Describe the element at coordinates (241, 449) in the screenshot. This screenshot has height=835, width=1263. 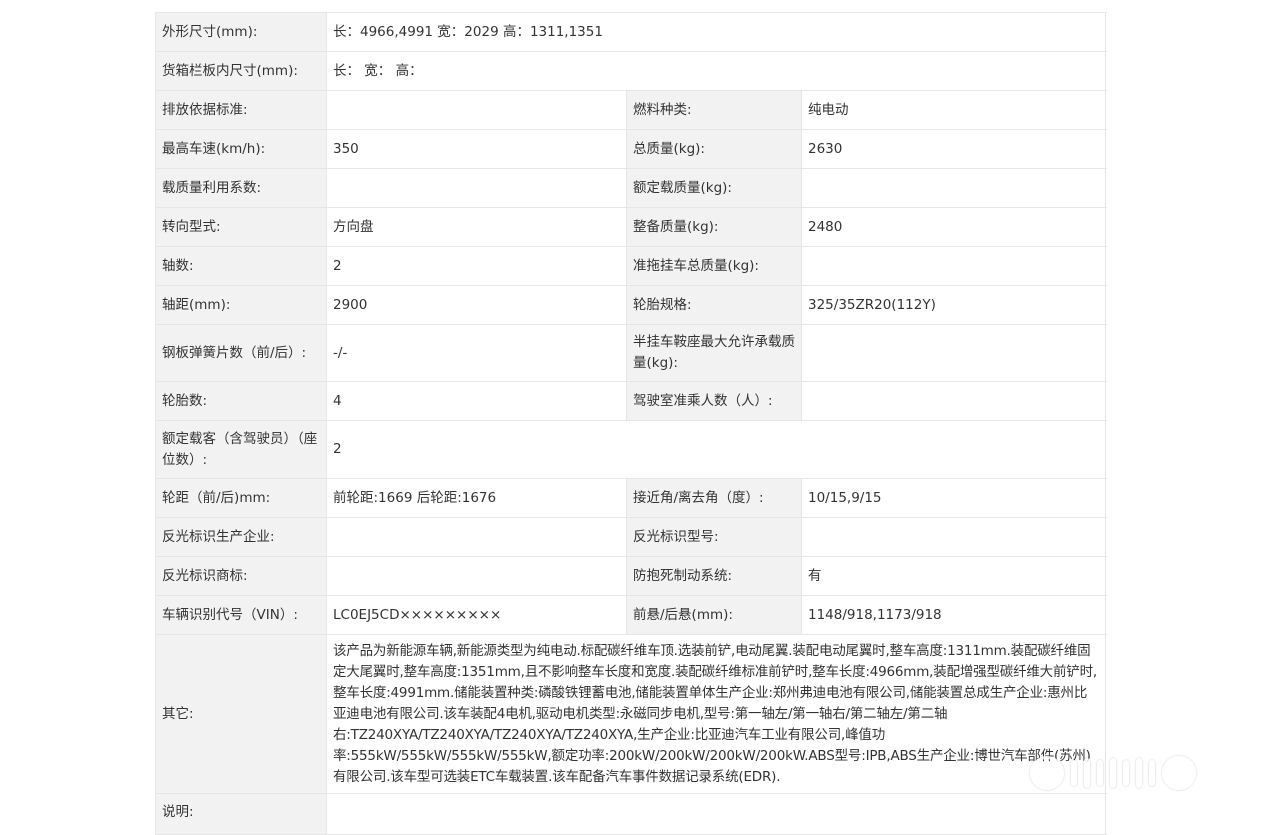
I see `field-label: 额定载客（含驾驶员）（座位数）:` at that location.